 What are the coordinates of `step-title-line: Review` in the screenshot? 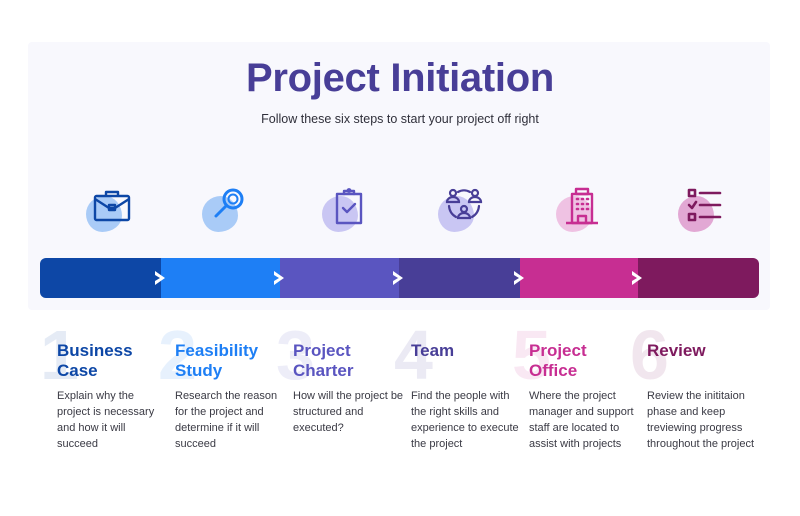 It's located at (676, 350).